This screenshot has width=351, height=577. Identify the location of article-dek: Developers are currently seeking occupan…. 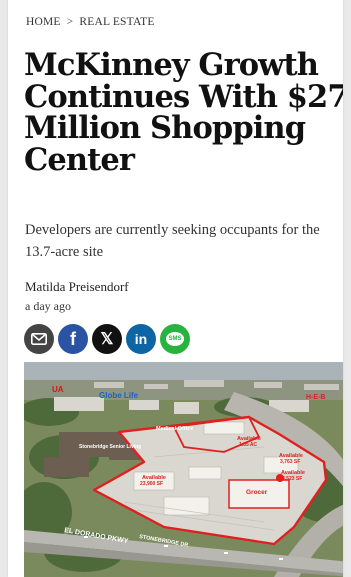
(172, 241).